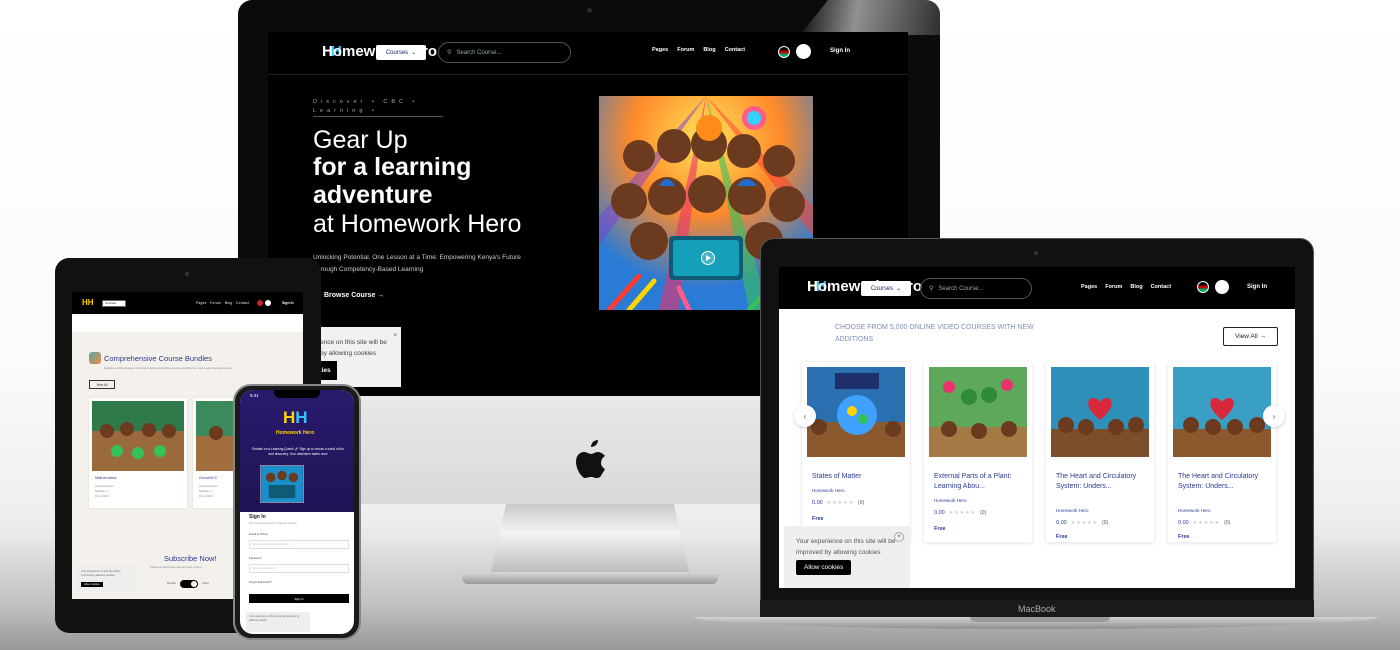 The height and width of the screenshot is (650, 1400). What do you see at coordinates (1036, 253) in the screenshot?
I see `macbook-camera` at bounding box center [1036, 253].